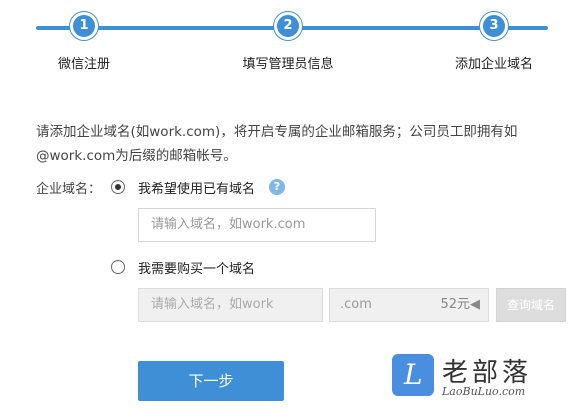 This screenshot has height=412, width=588. What do you see at coordinates (84, 26) in the screenshot?
I see `step-1-number: 1` at bounding box center [84, 26].